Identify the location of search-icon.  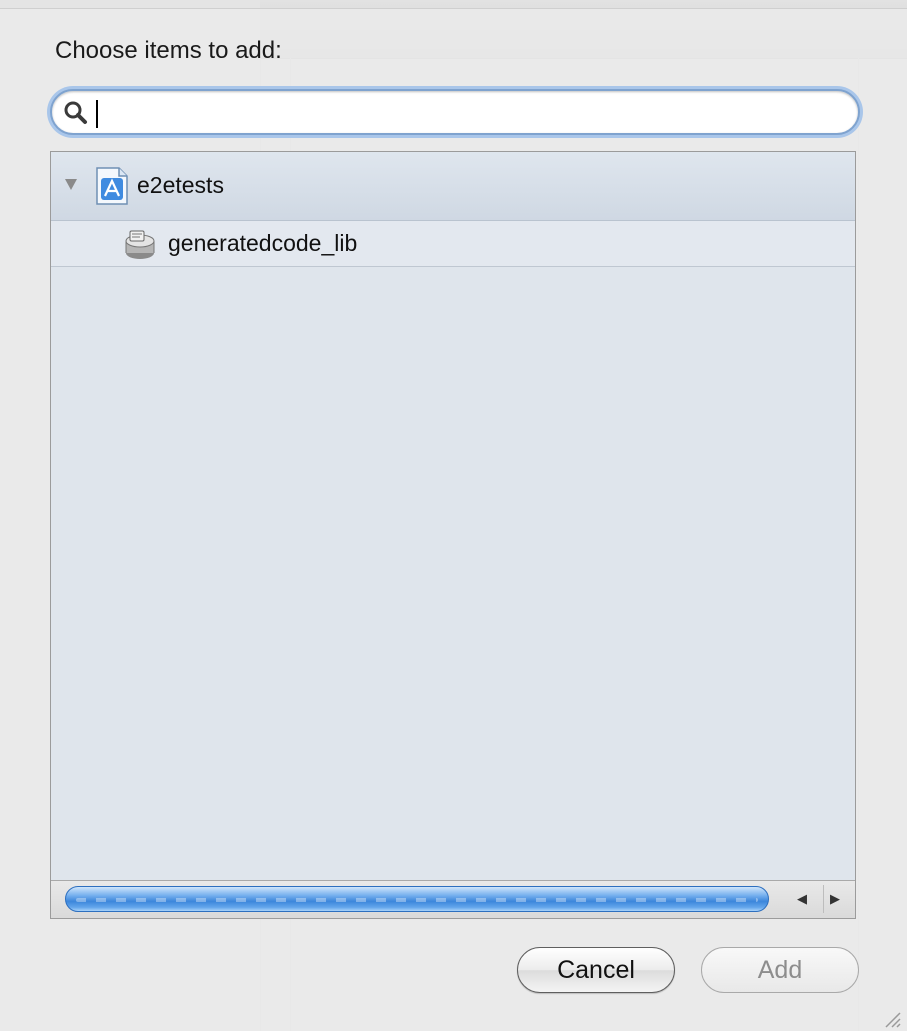
(75, 112).